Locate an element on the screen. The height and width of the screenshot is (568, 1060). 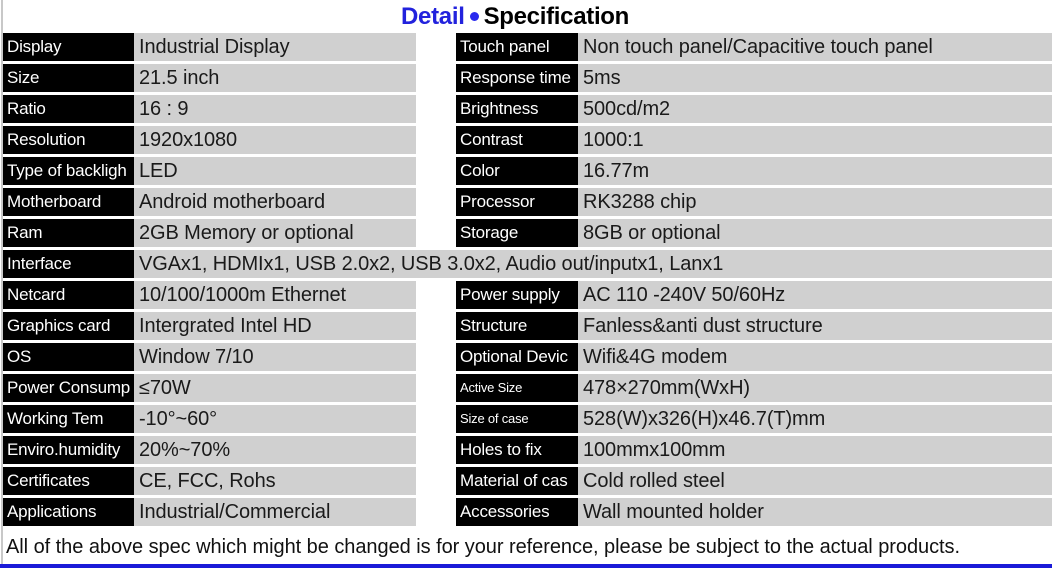
spec-label: Display is located at coordinates (68, 47).